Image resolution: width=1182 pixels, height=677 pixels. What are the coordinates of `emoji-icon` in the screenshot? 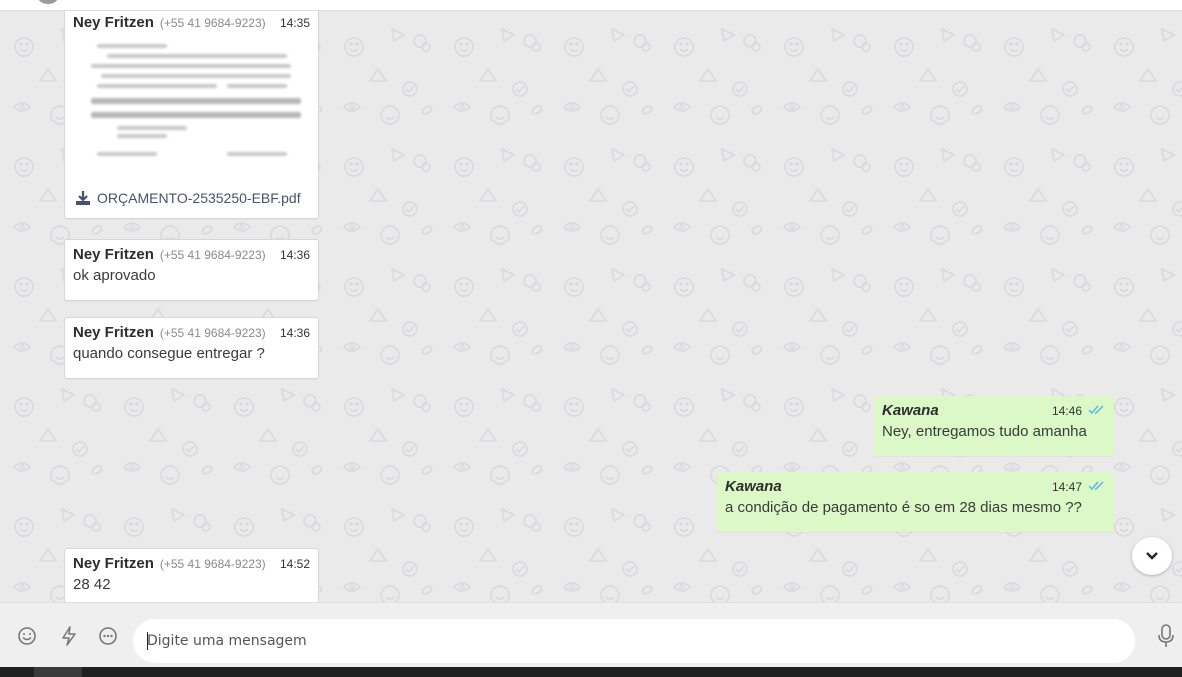 It's located at (27, 636).